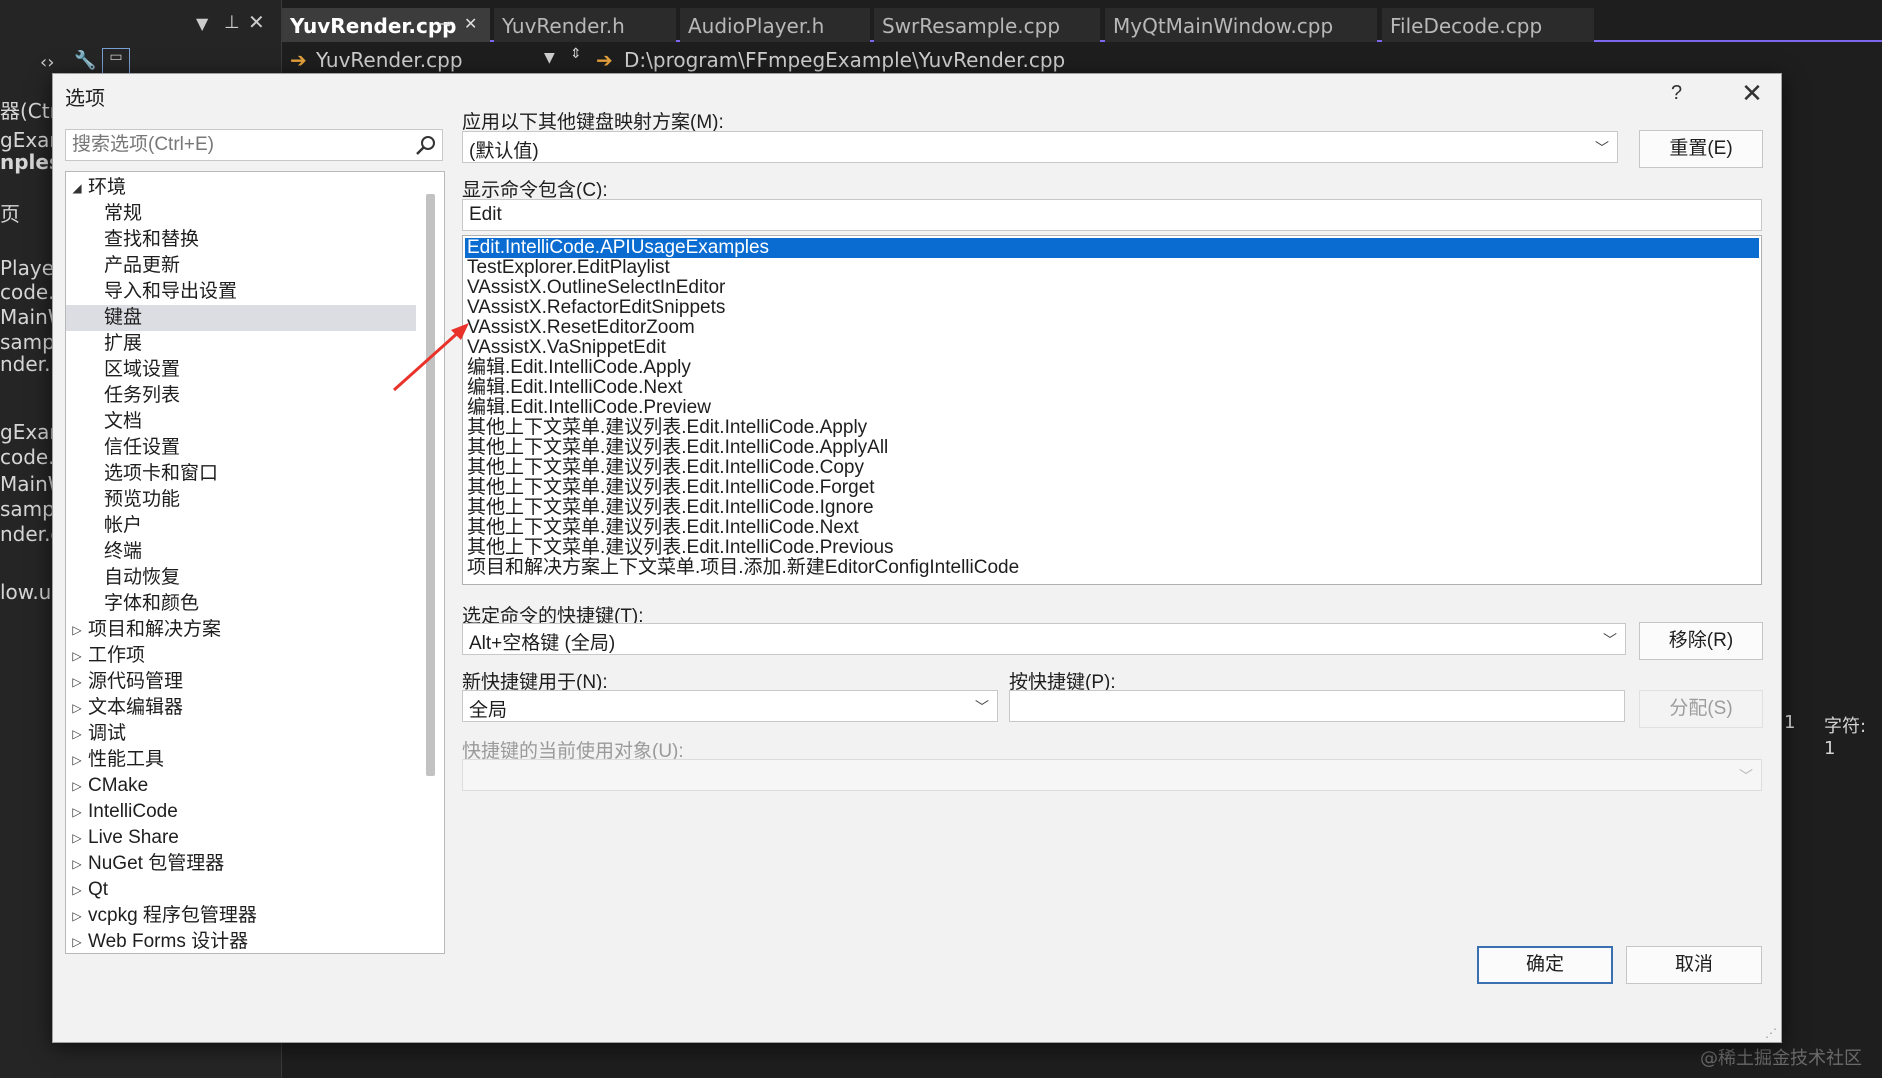 This screenshot has width=1882, height=1078. What do you see at coordinates (77, 188) in the screenshot?
I see `expanded-arrow-icon: ◢` at bounding box center [77, 188].